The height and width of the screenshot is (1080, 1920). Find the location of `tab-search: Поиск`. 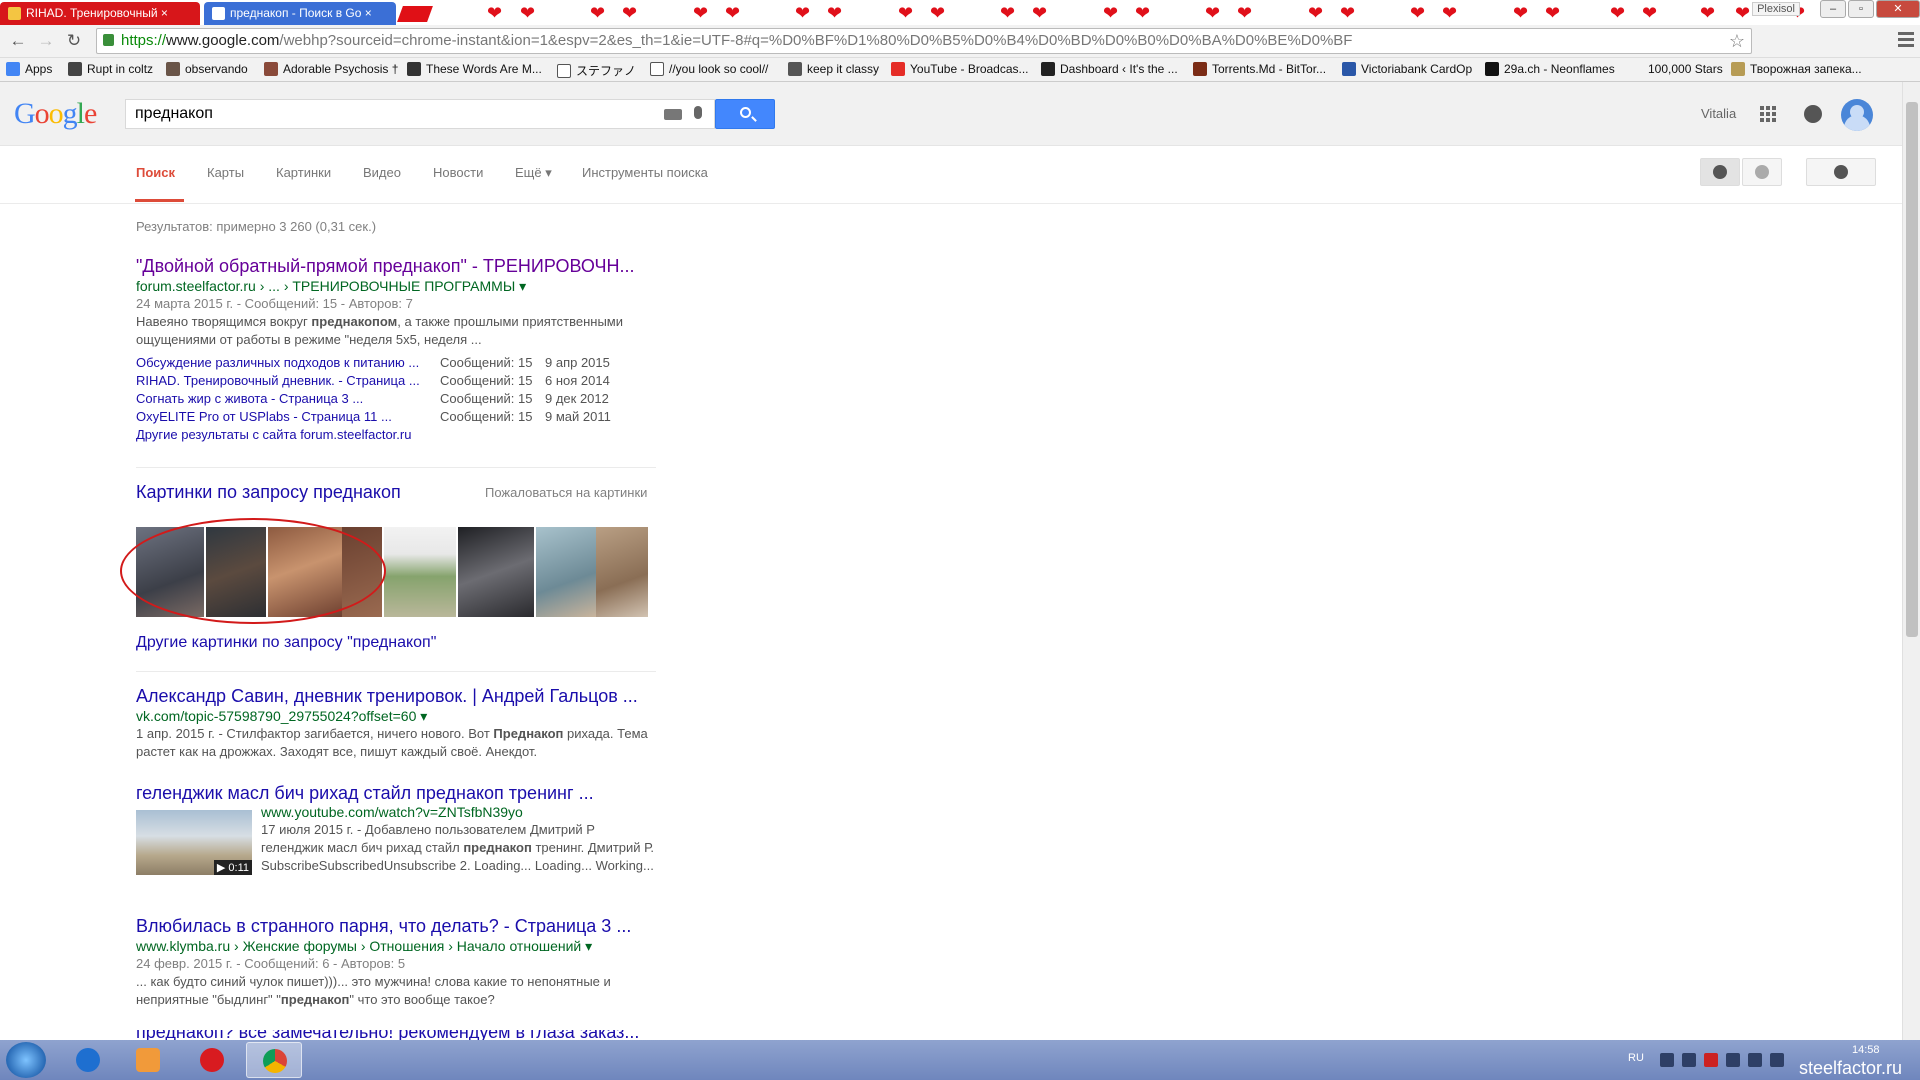

tab-search: Поиск is located at coordinates (155, 172).